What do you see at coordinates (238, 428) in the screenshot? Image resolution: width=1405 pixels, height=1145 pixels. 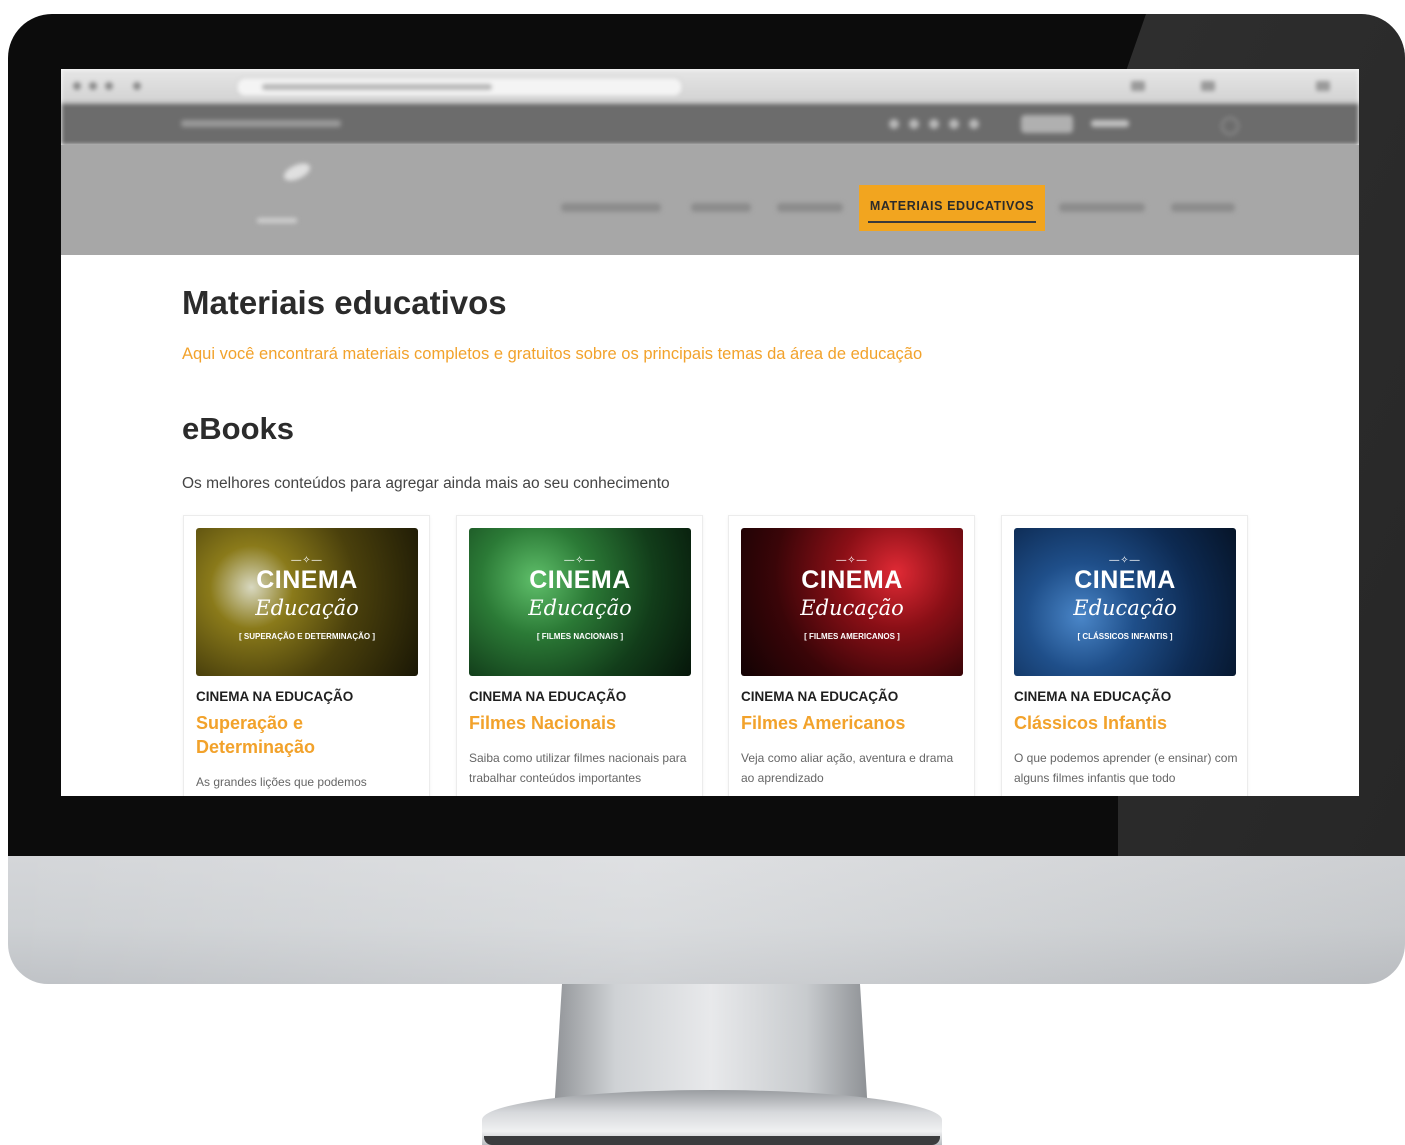 I see `ebooks-section-title: eBooks` at bounding box center [238, 428].